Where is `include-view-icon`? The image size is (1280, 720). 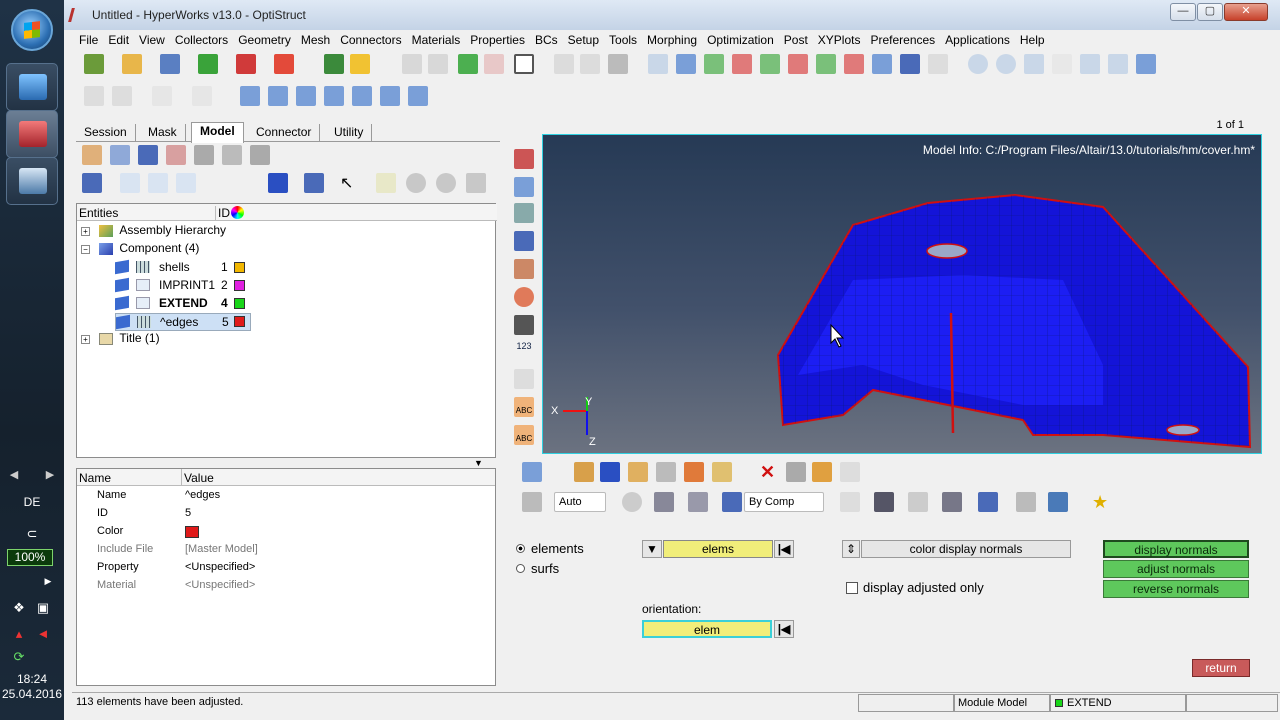
include-view-icon is located at coordinates (148, 155).